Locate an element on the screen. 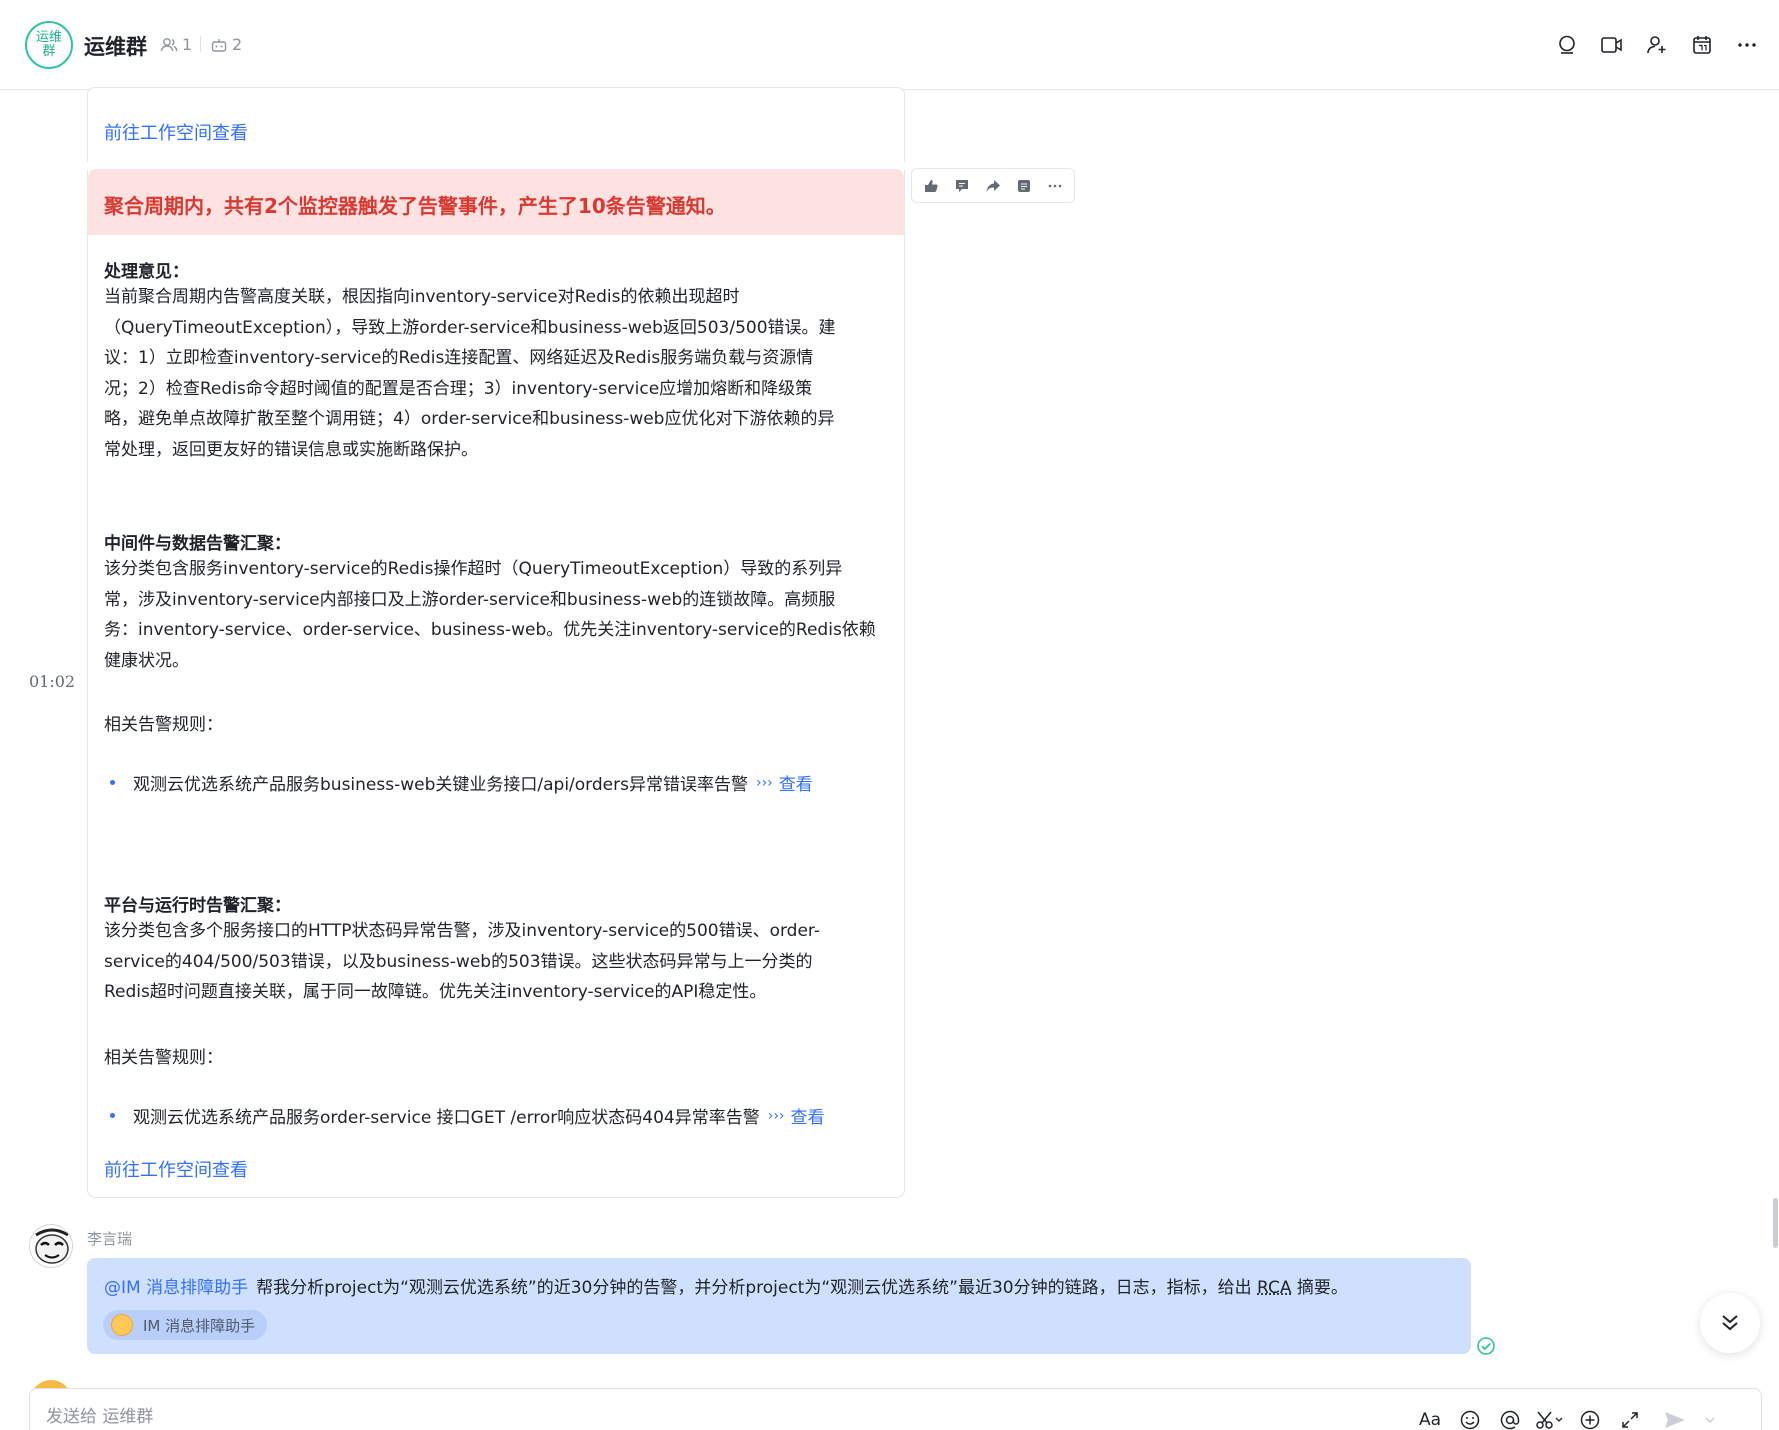  send-icon is located at coordinates (1675, 1420).